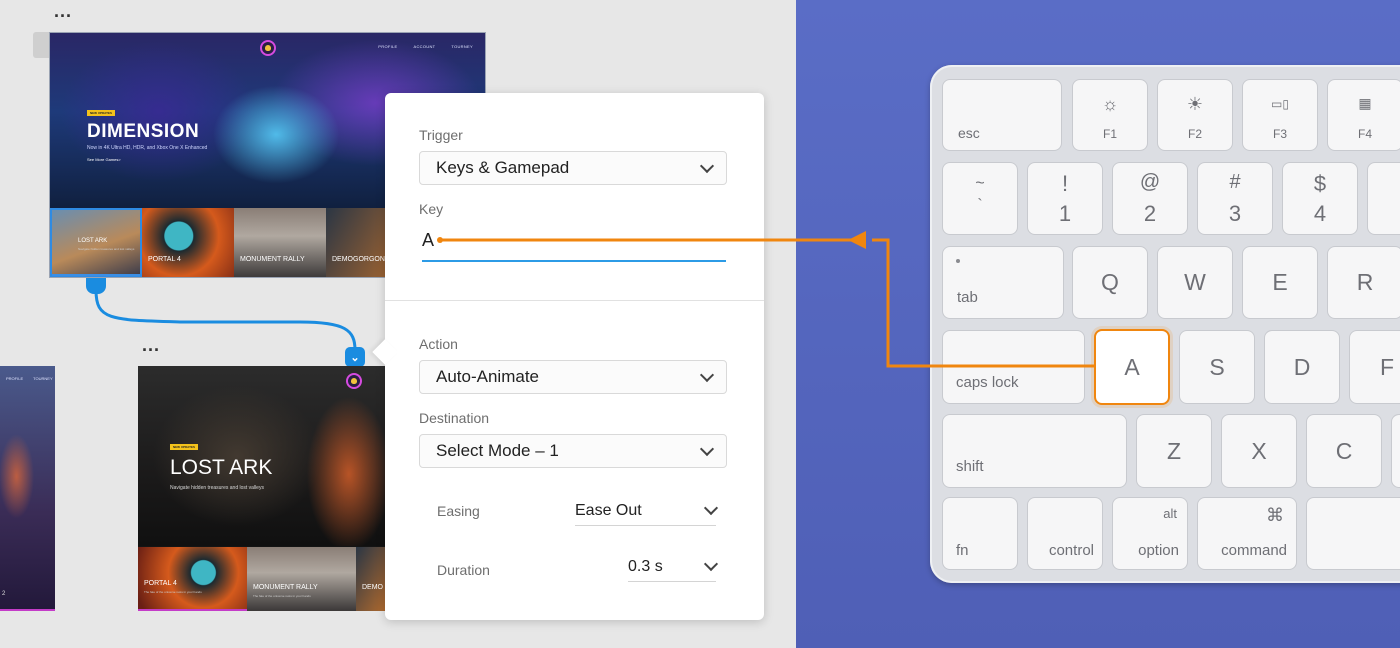  What do you see at coordinates (1320, 198) in the screenshot?
I see `key-4: $ 4` at bounding box center [1320, 198].